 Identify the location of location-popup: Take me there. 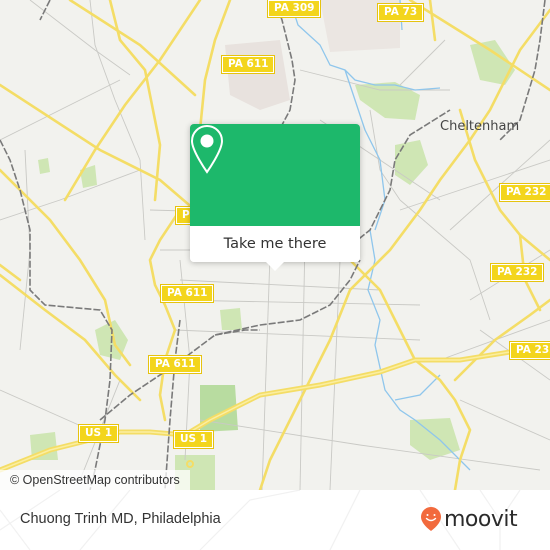
(275, 197).